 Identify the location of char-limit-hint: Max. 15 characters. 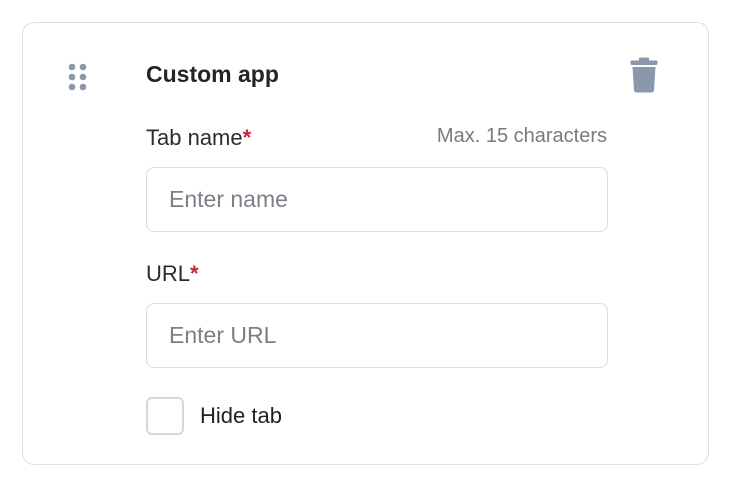
(521, 136).